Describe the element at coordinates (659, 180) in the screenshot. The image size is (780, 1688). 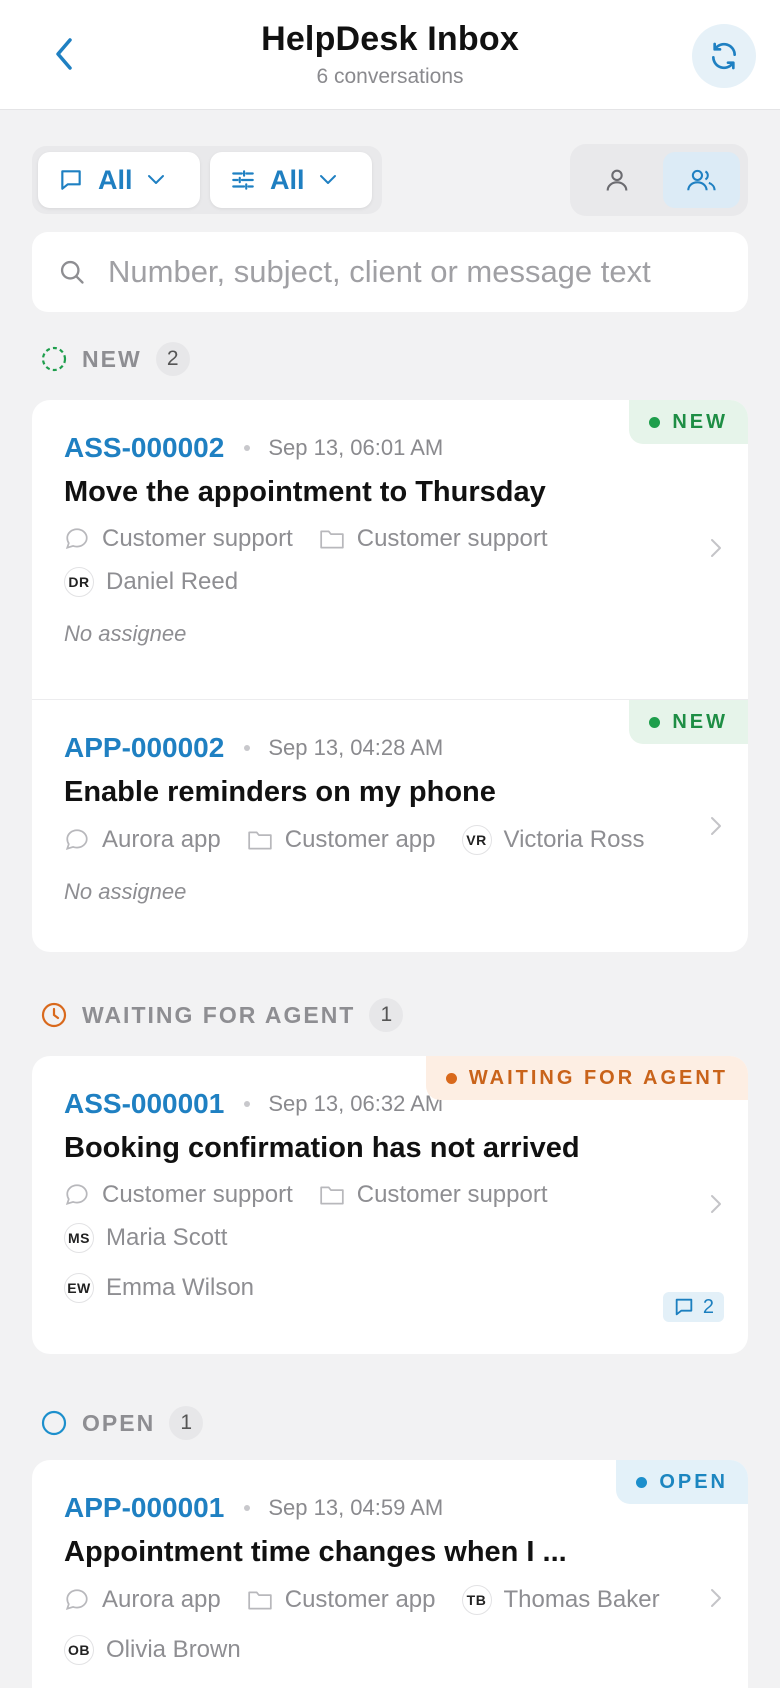
I see `view-toggle` at that location.